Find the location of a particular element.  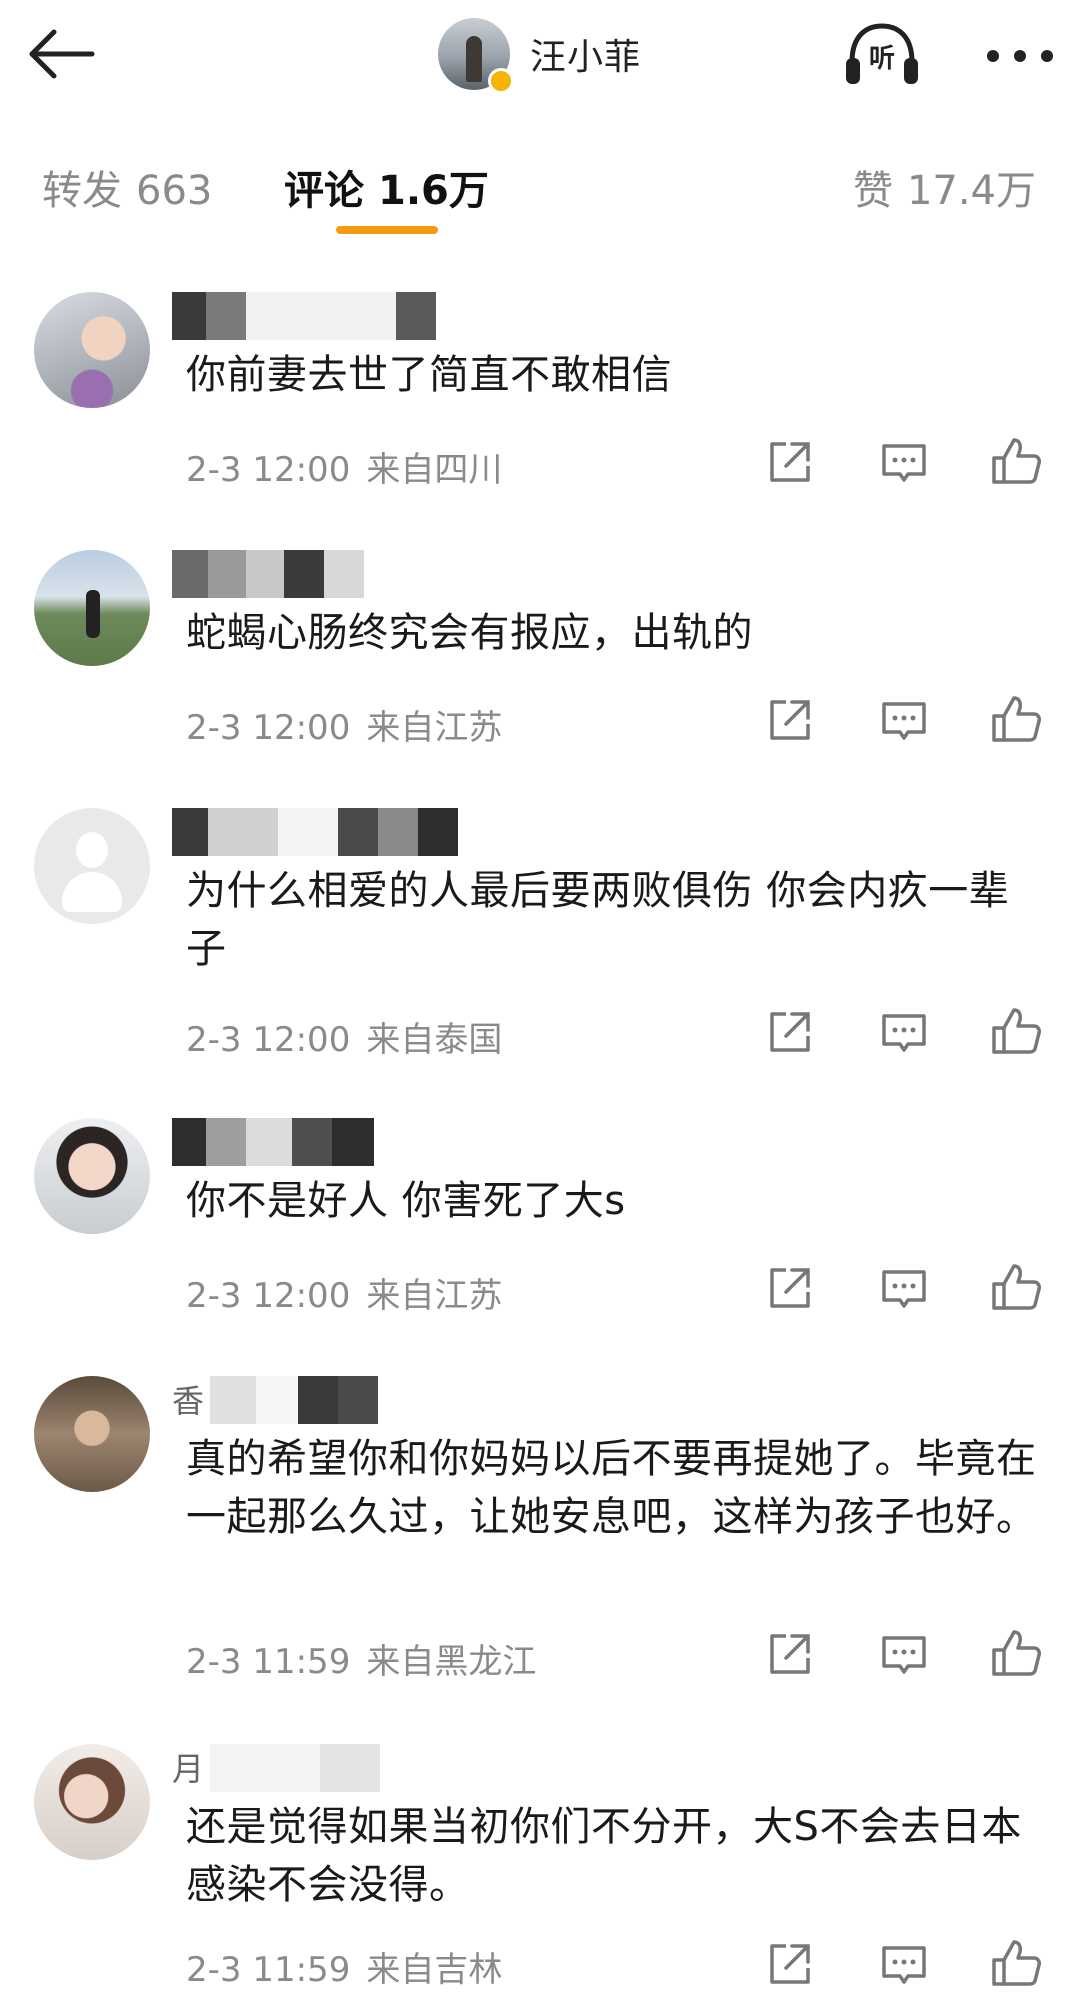

top-bar: 汪小菲 听 is located at coordinates (540, 55).